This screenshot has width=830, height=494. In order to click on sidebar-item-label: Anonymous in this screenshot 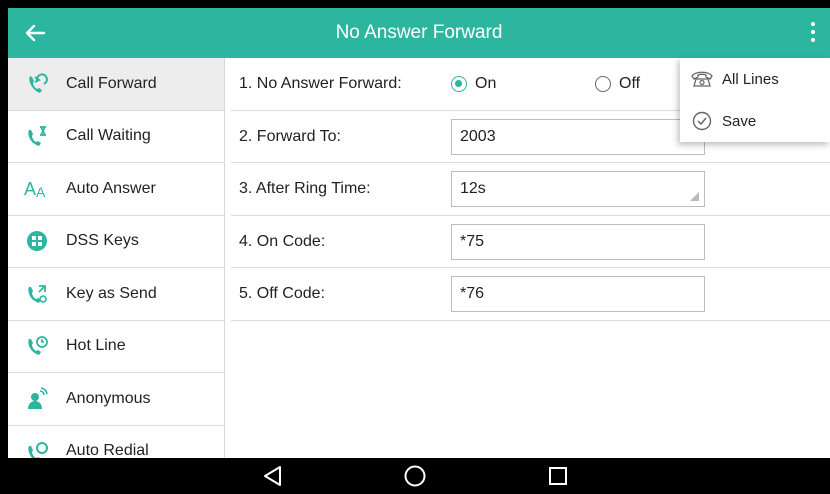, I will do `click(108, 398)`.